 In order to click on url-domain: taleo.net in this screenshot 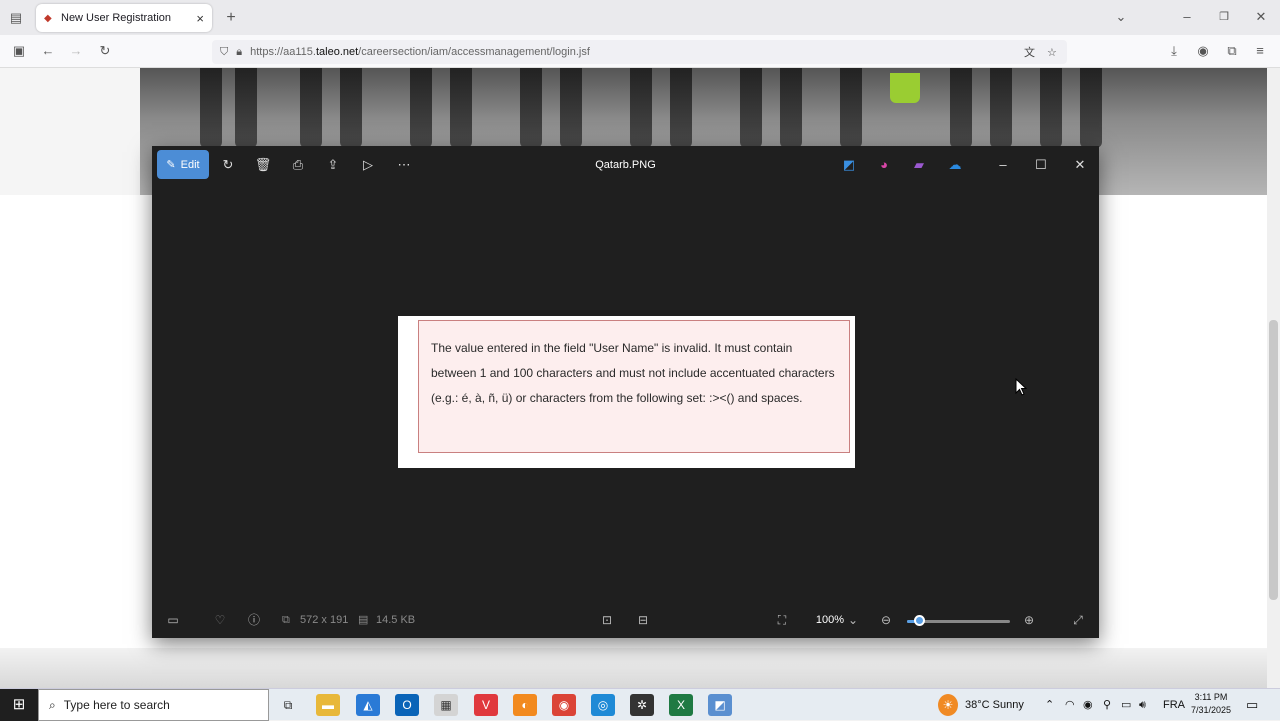, I will do `click(337, 52)`.